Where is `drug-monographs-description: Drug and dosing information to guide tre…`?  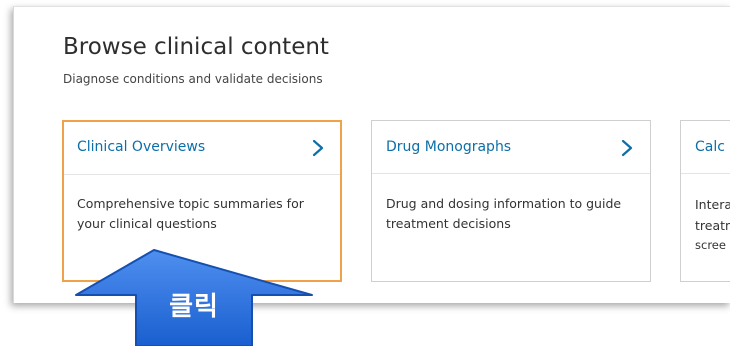
drug-monographs-description: Drug and dosing information to guide tre… is located at coordinates (504, 213).